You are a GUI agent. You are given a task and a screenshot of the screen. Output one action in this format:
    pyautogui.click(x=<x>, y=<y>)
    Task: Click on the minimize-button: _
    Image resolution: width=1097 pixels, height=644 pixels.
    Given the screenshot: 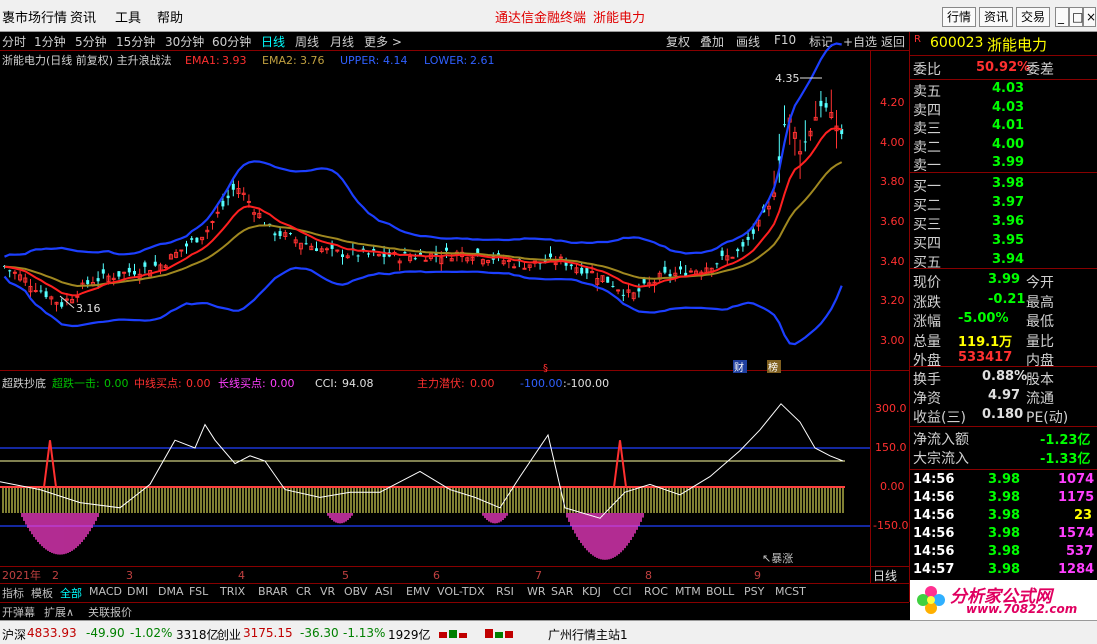 What is the action you would take?
    pyautogui.click(x=1062, y=17)
    